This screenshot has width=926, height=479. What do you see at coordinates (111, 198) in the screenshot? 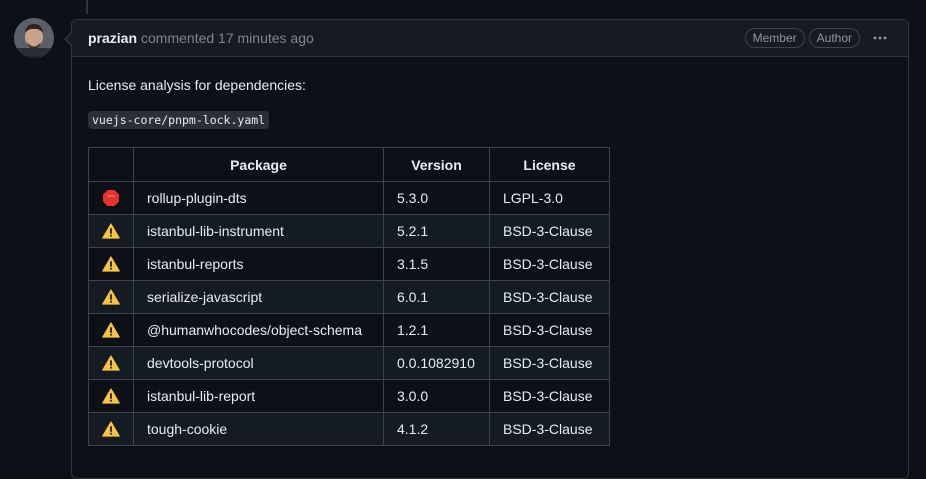
I see `stop-icon` at bounding box center [111, 198].